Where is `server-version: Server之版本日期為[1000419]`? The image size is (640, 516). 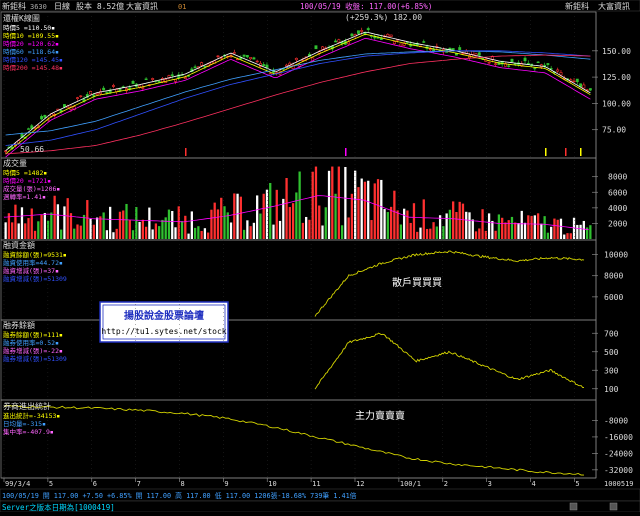
server-version: Server之版本日期為[1000419] is located at coordinates (58, 507).